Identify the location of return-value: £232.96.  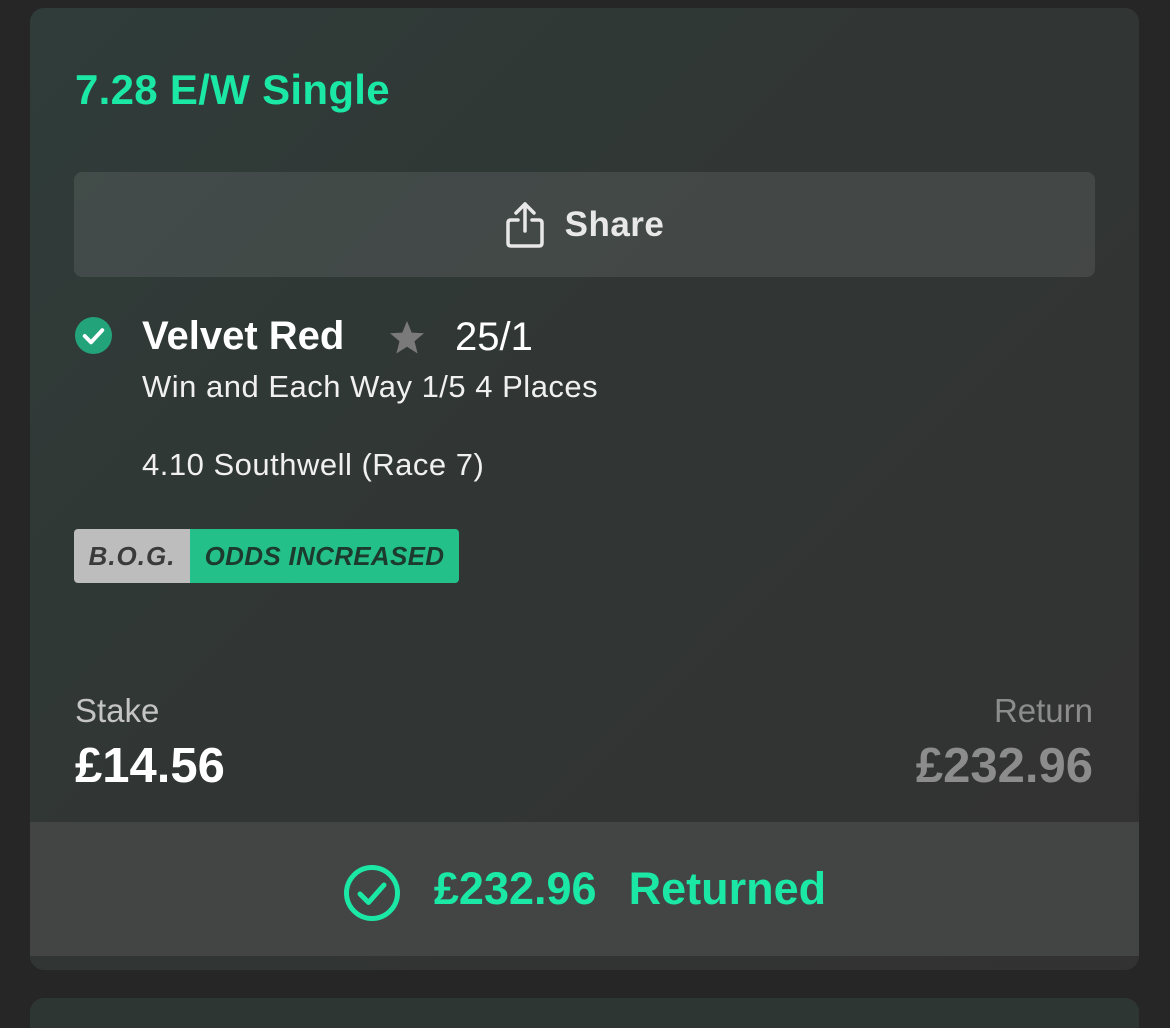
(1004, 766).